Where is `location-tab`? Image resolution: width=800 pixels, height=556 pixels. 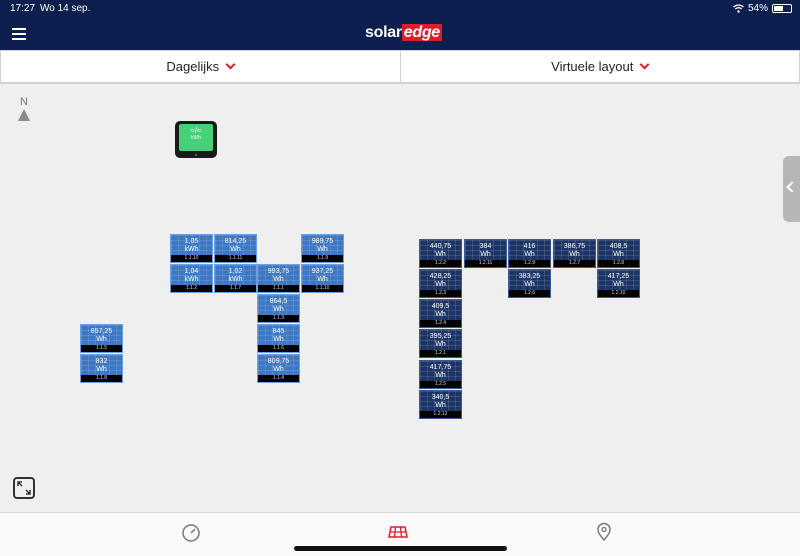 location-tab is located at coordinates (604, 532).